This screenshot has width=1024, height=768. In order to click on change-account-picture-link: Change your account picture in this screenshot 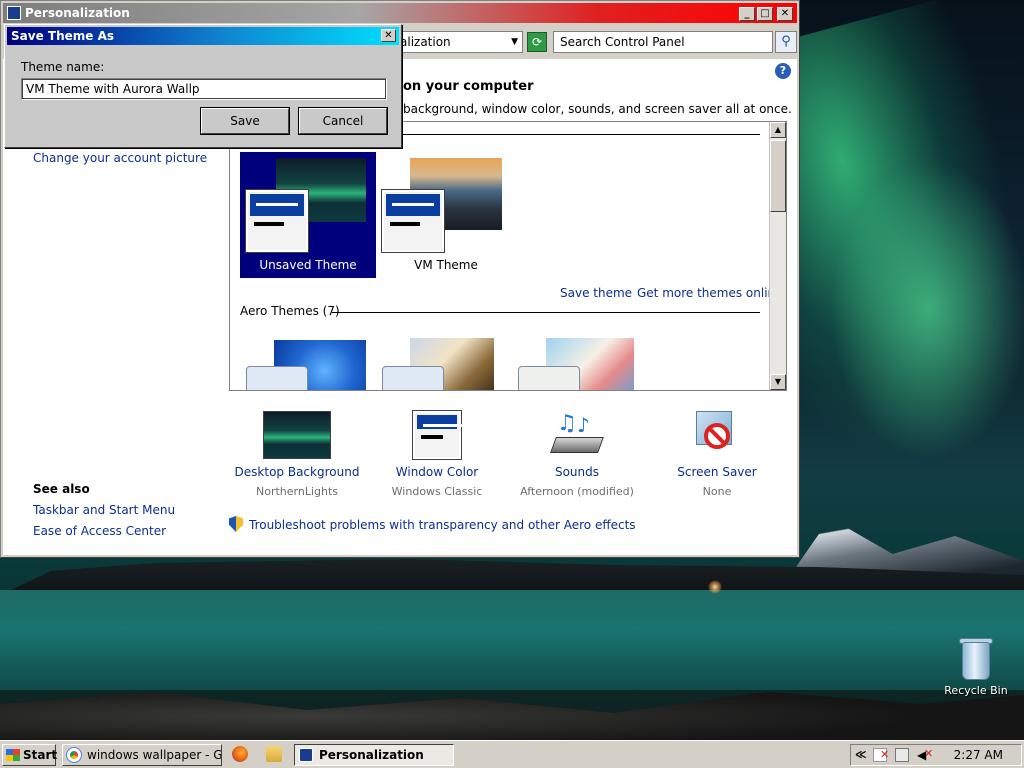, I will do `click(120, 158)`.